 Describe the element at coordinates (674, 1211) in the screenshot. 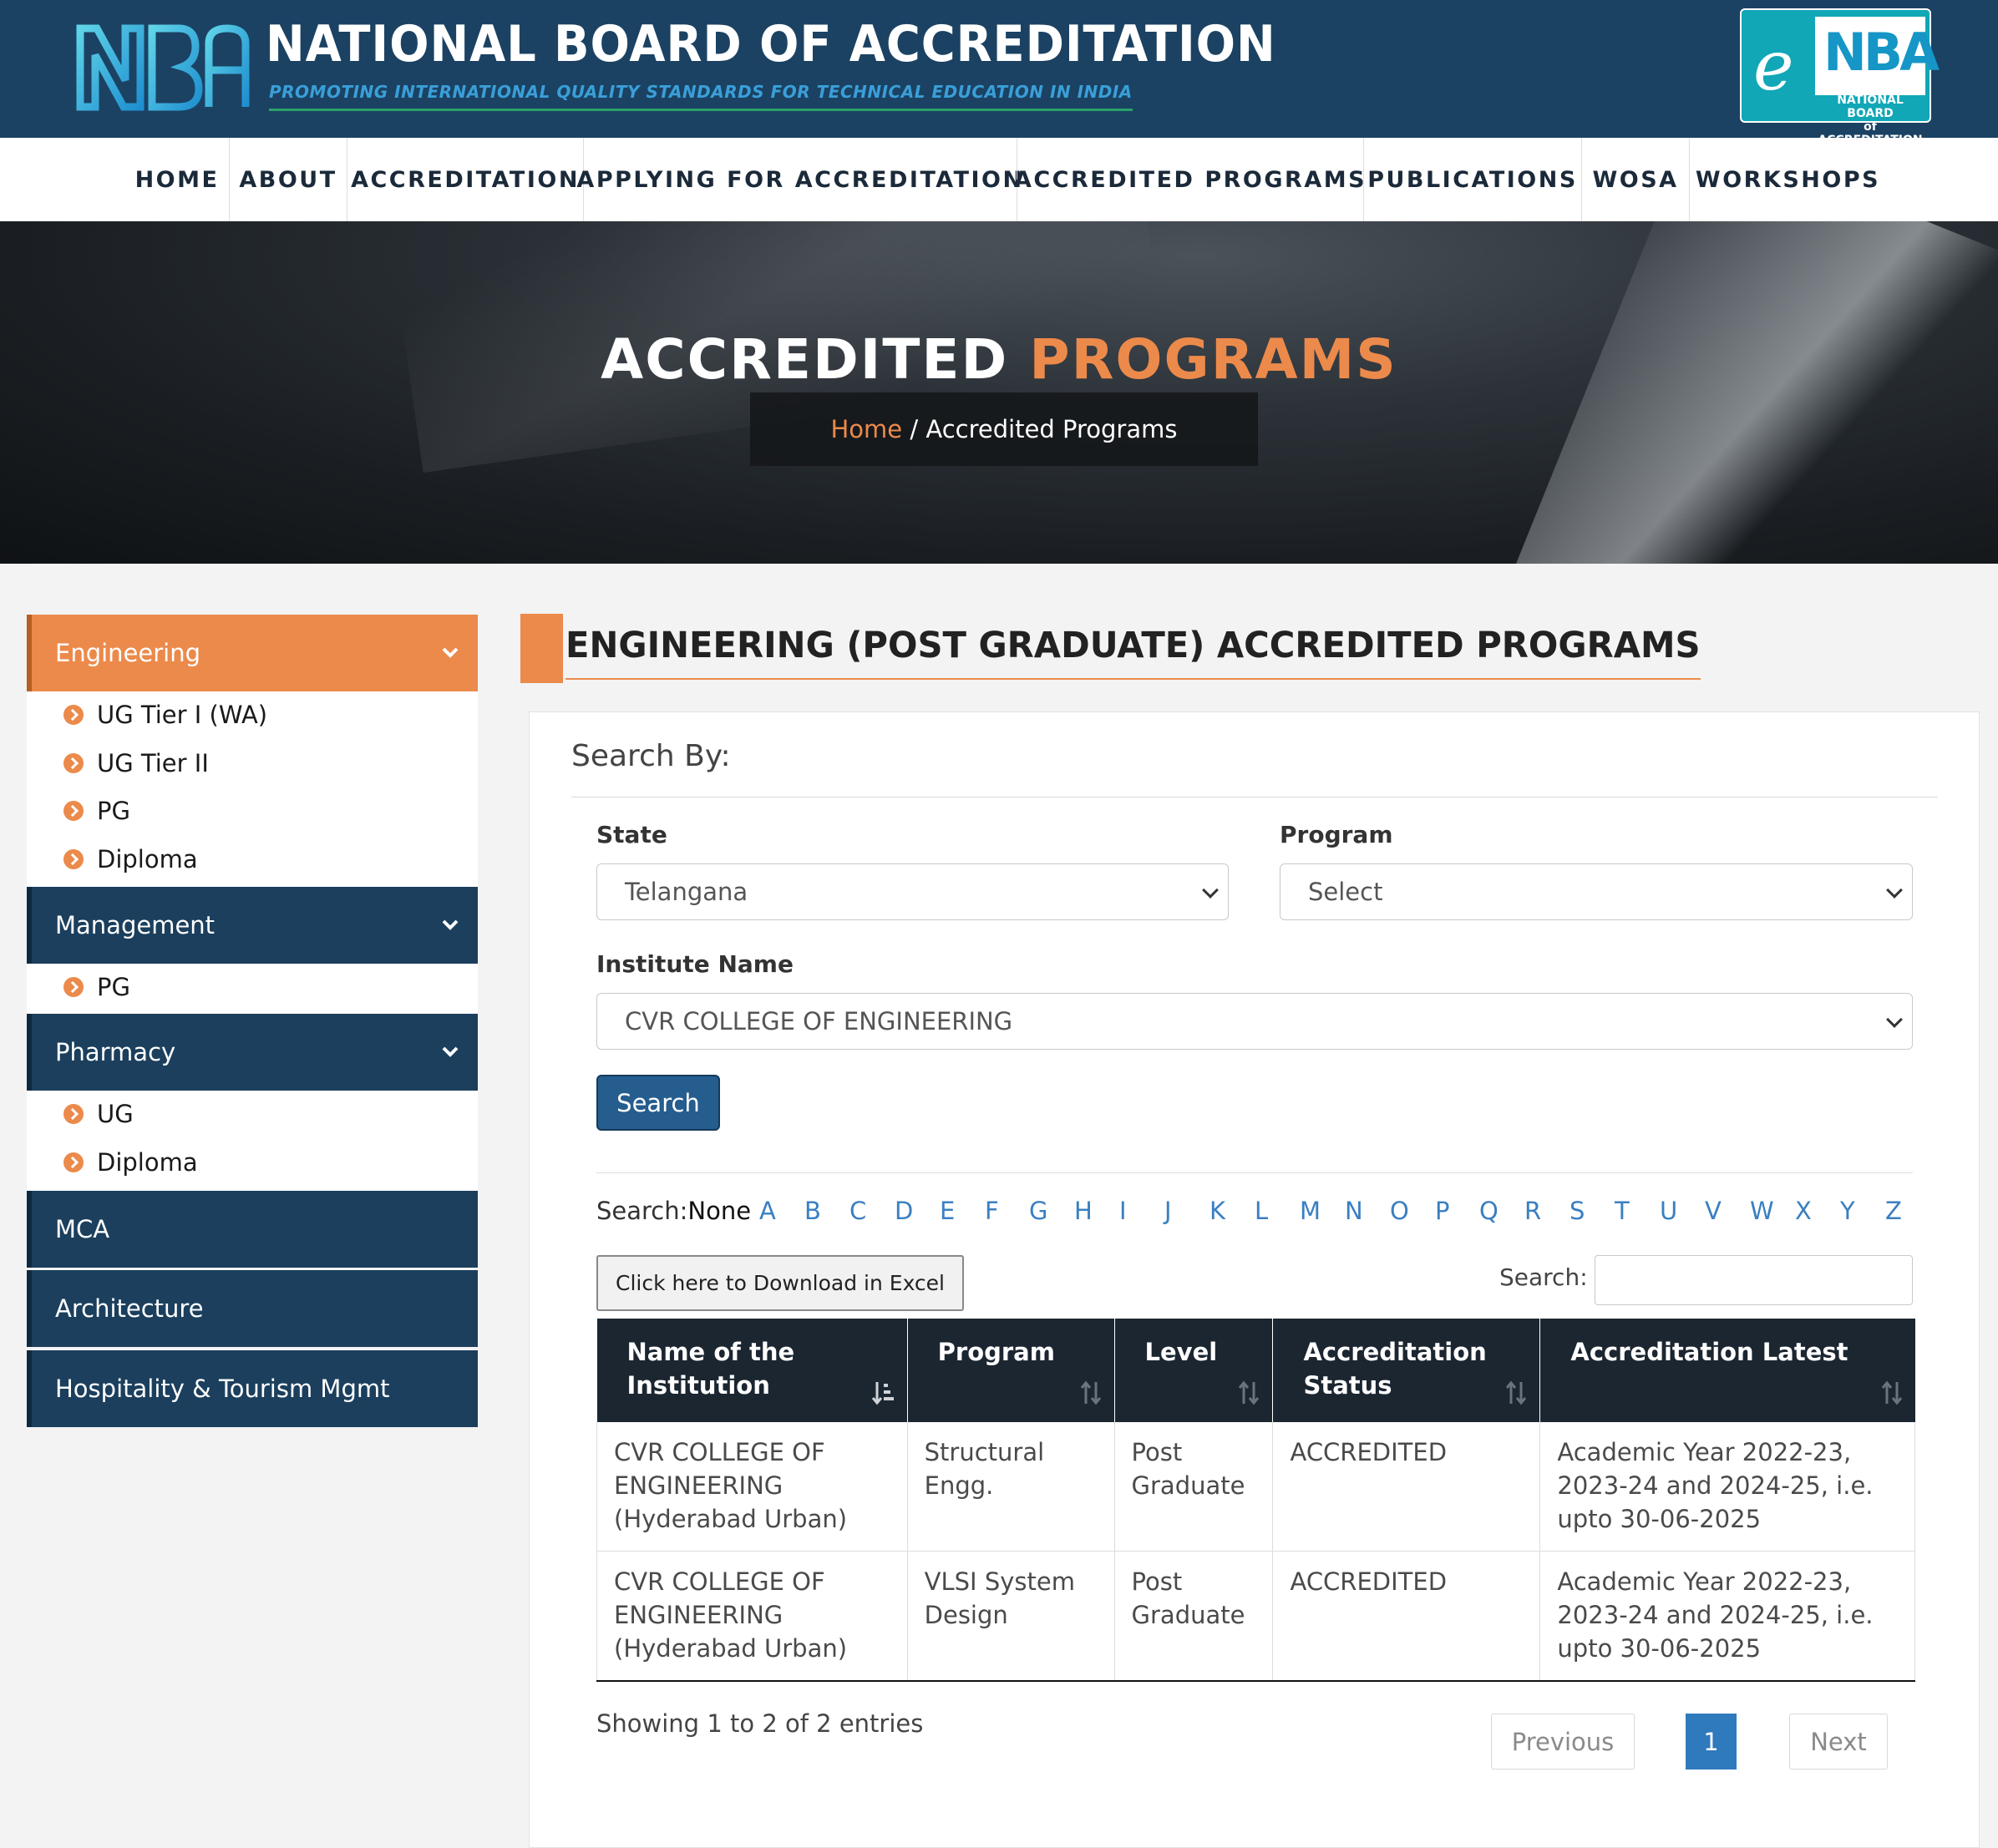

I see `alpha-filter-label: Search:None` at that location.